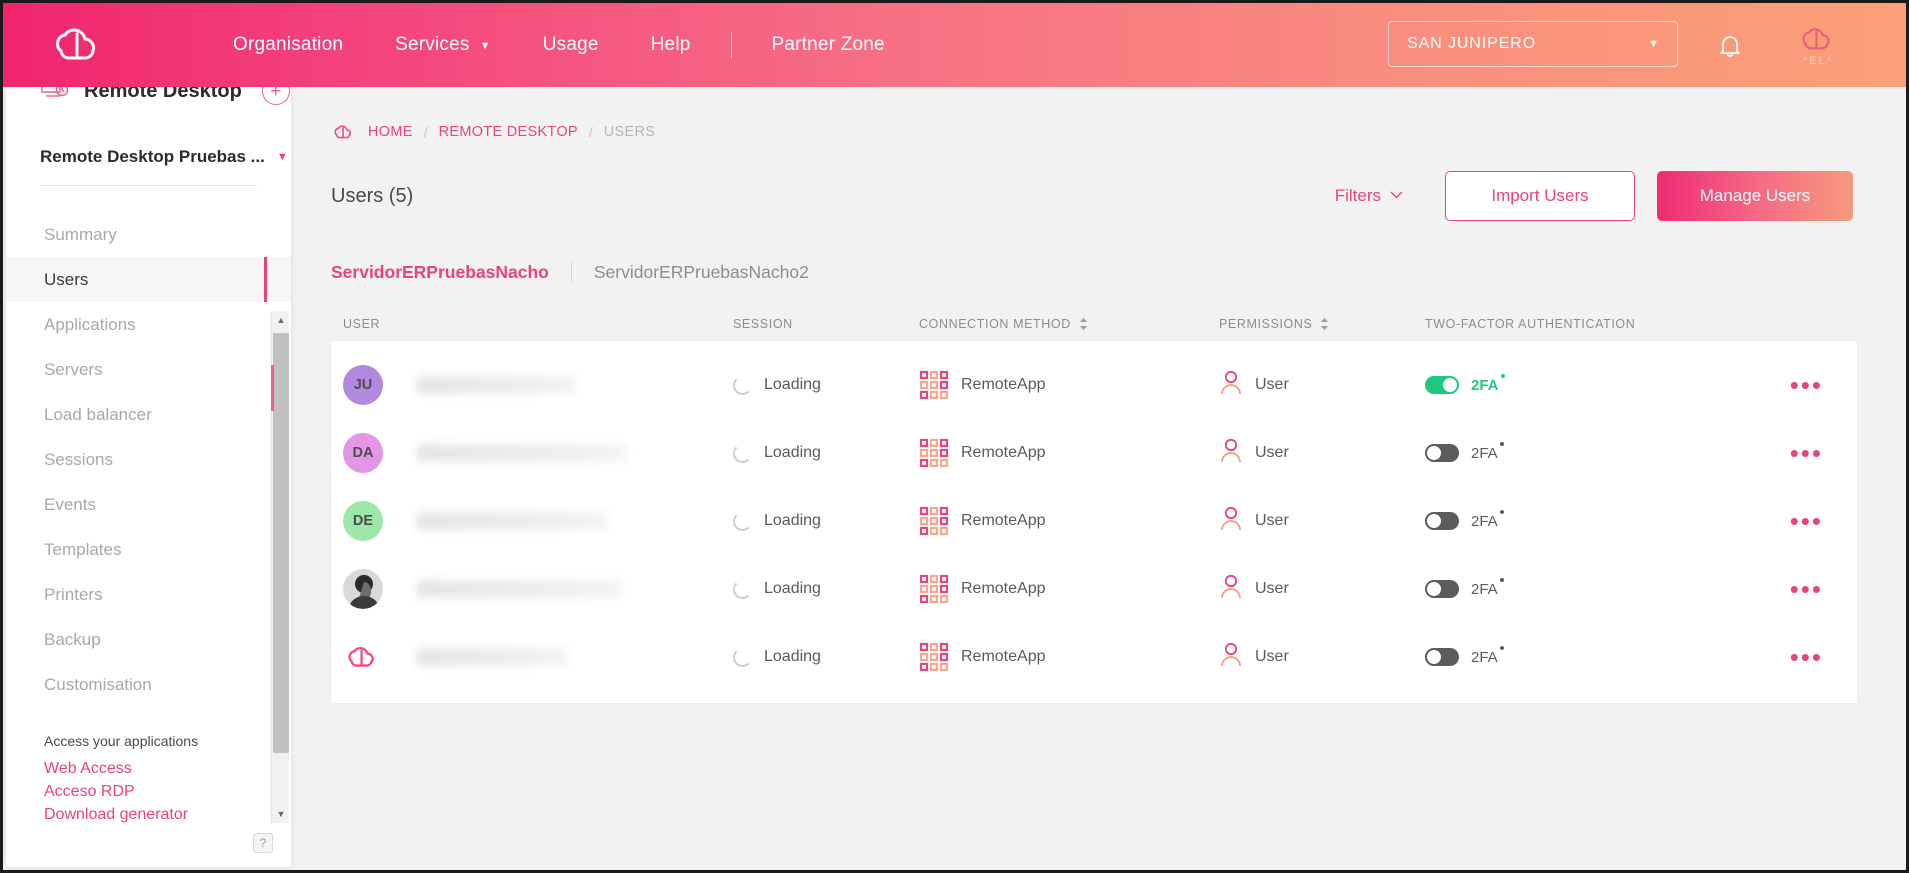 The height and width of the screenshot is (873, 1909). What do you see at coordinates (167, 768) in the screenshot?
I see `link-web-access: Web Access` at bounding box center [167, 768].